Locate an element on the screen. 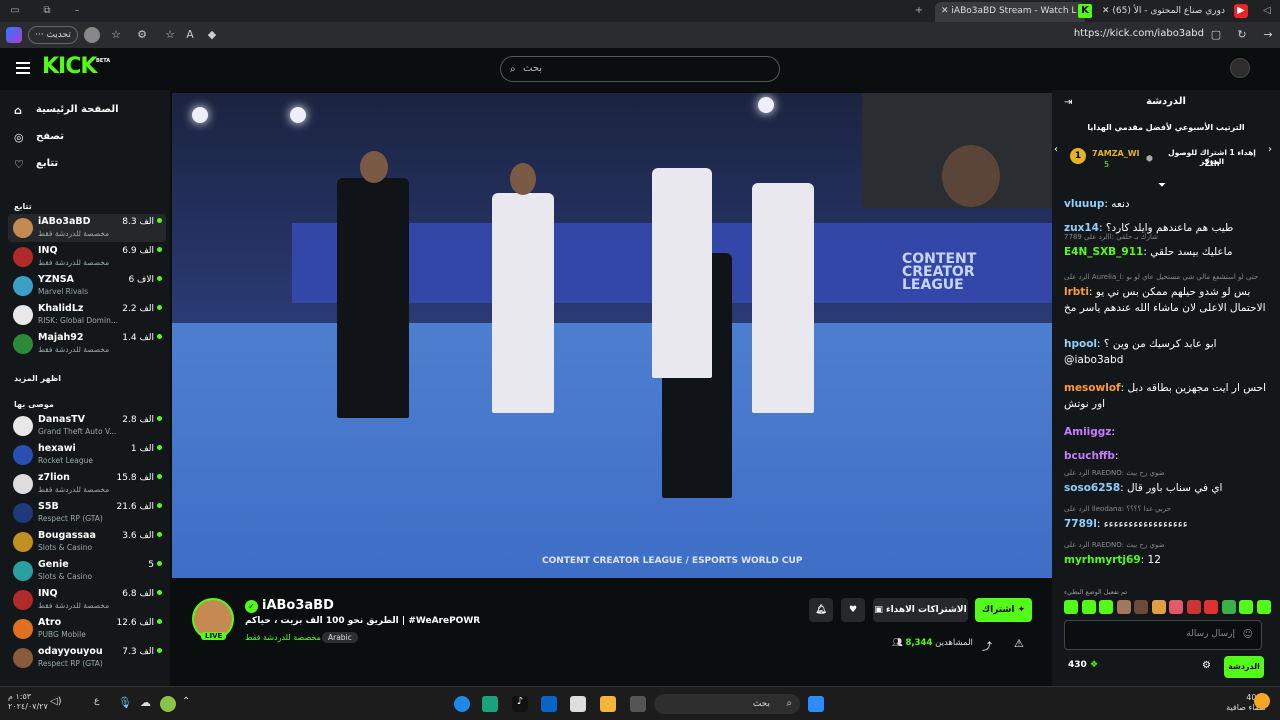 The height and width of the screenshot is (720, 1280). chat-message: vluuup: دنعه is located at coordinates (1169, 204).